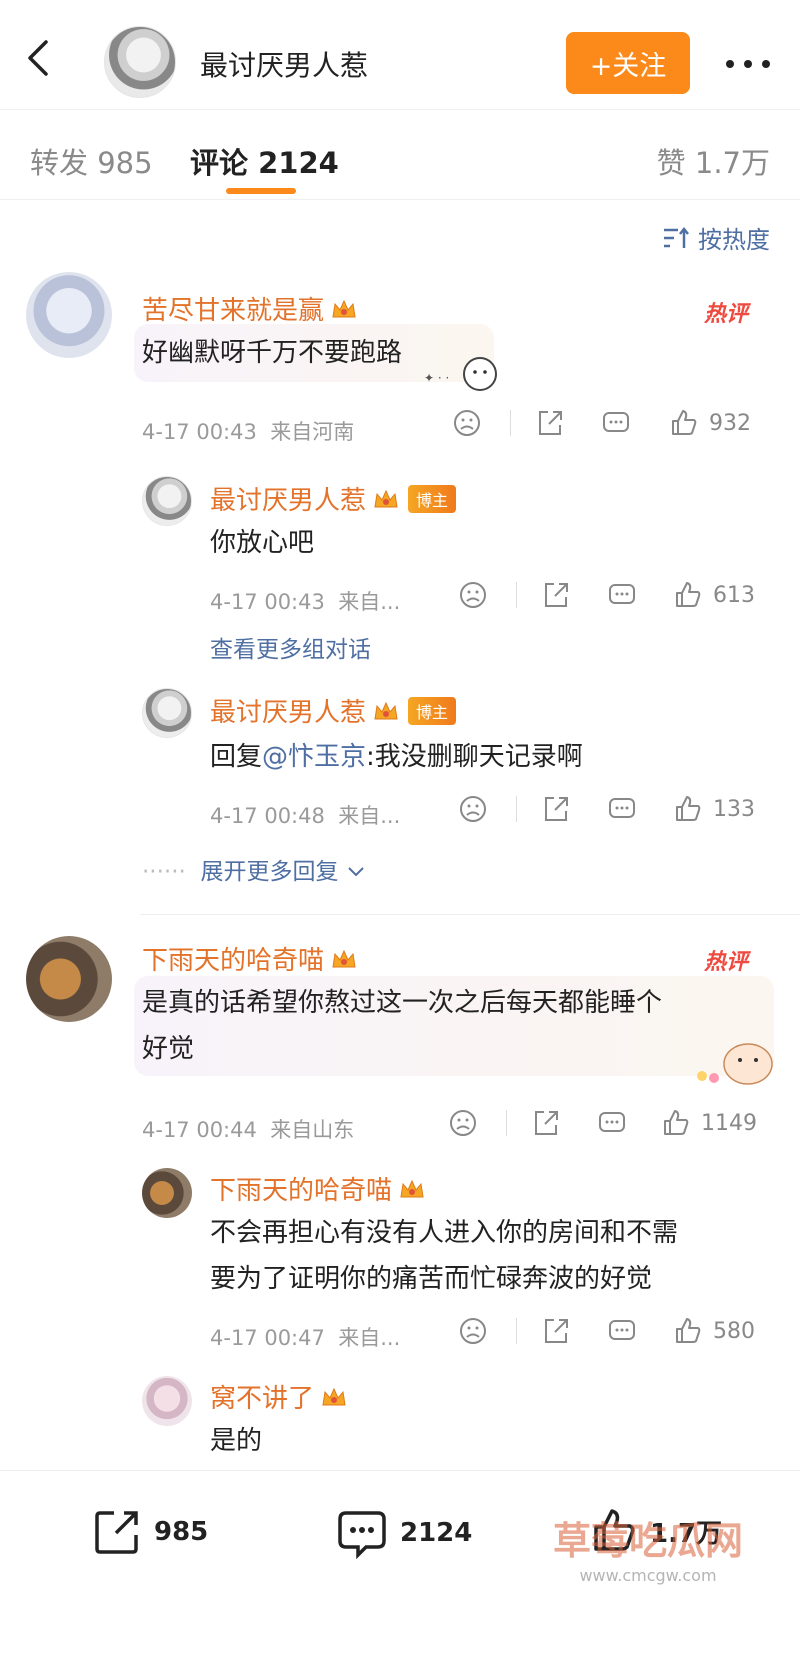  Describe the element at coordinates (199, 432) in the screenshot. I see `comment-time: 4-17 00:43` at that location.